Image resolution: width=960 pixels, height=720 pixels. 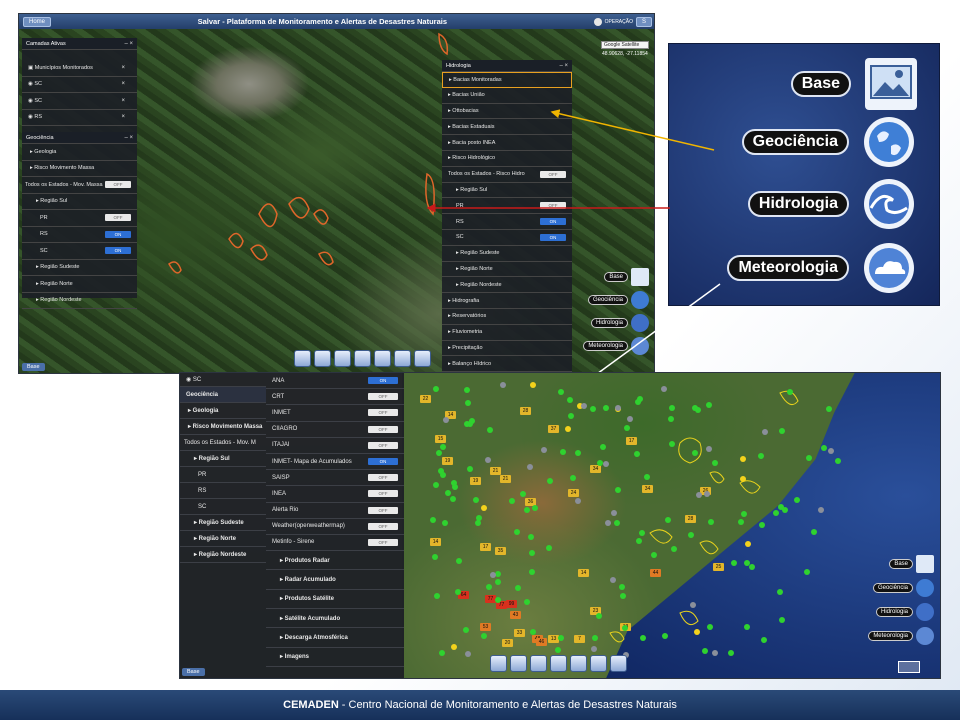 What do you see at coordinates (223, 475) in the screenshot?
I see `geoscience-row: PR` at bounding box center [223, 475].